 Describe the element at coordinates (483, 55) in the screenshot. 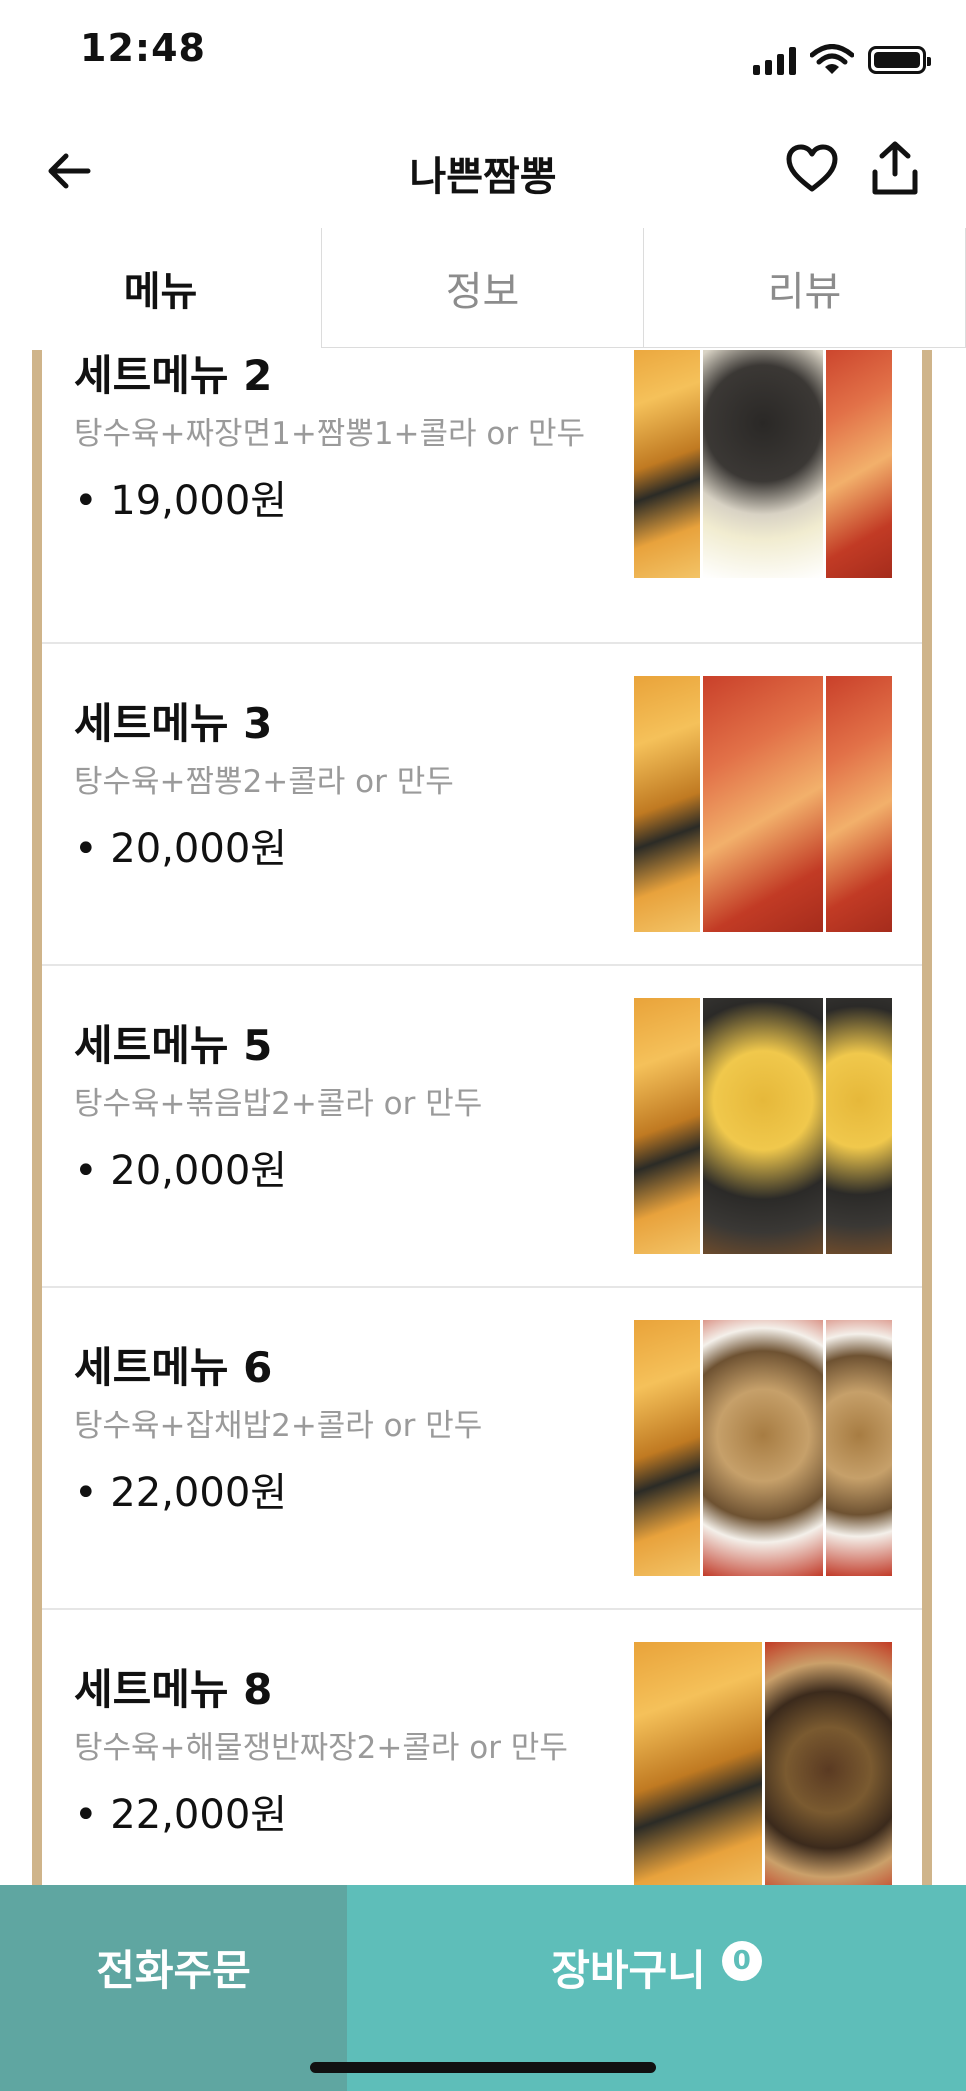

I see `status-bar: 12:48` at that location.